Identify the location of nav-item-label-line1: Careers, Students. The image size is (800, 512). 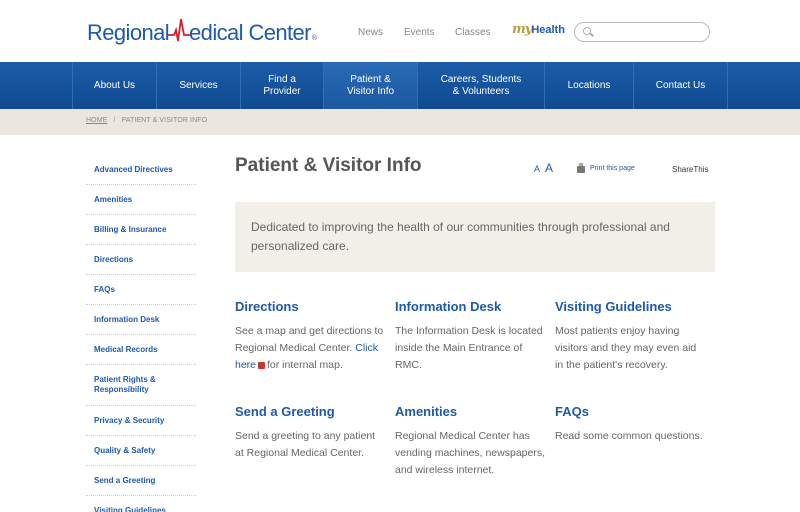
(481, 79).